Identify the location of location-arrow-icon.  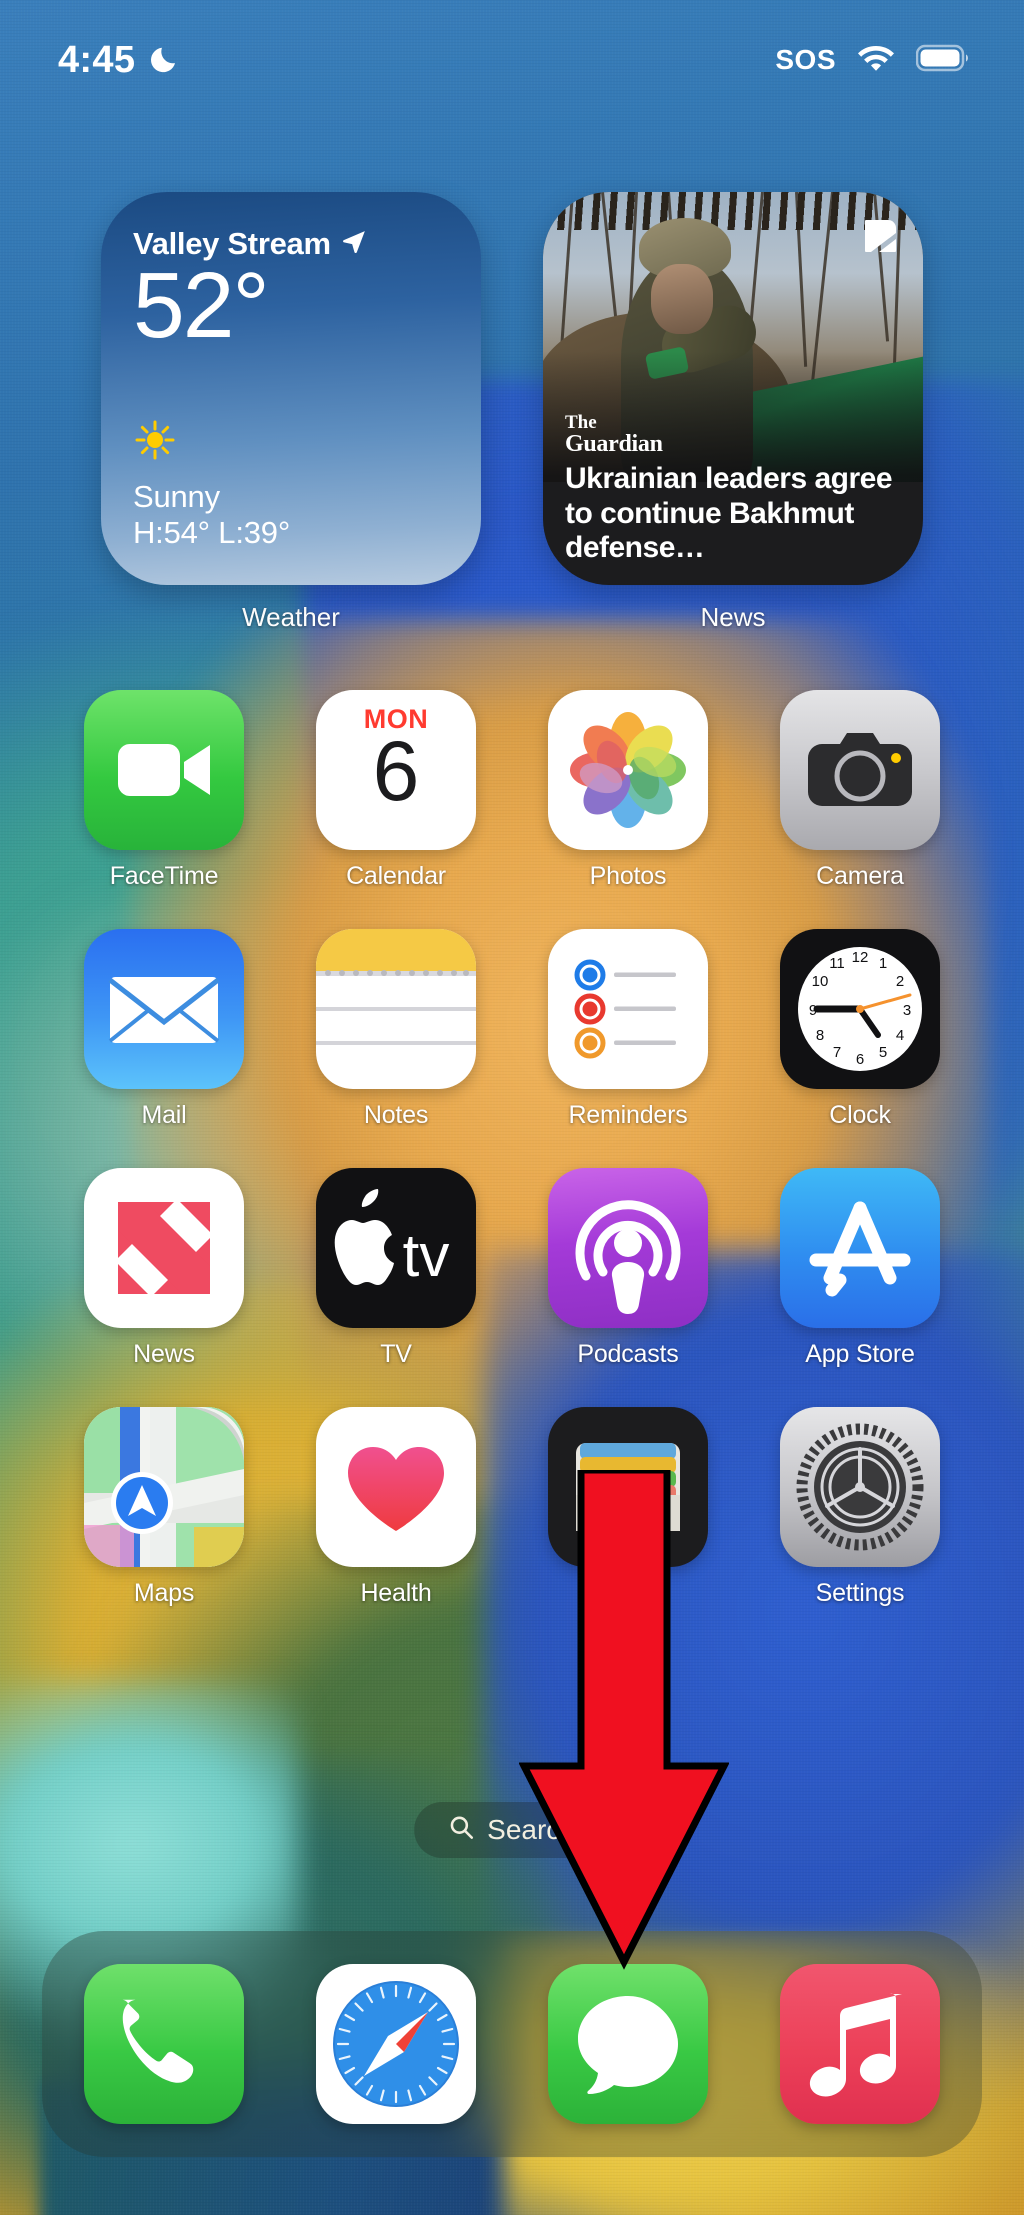
(354, 244).